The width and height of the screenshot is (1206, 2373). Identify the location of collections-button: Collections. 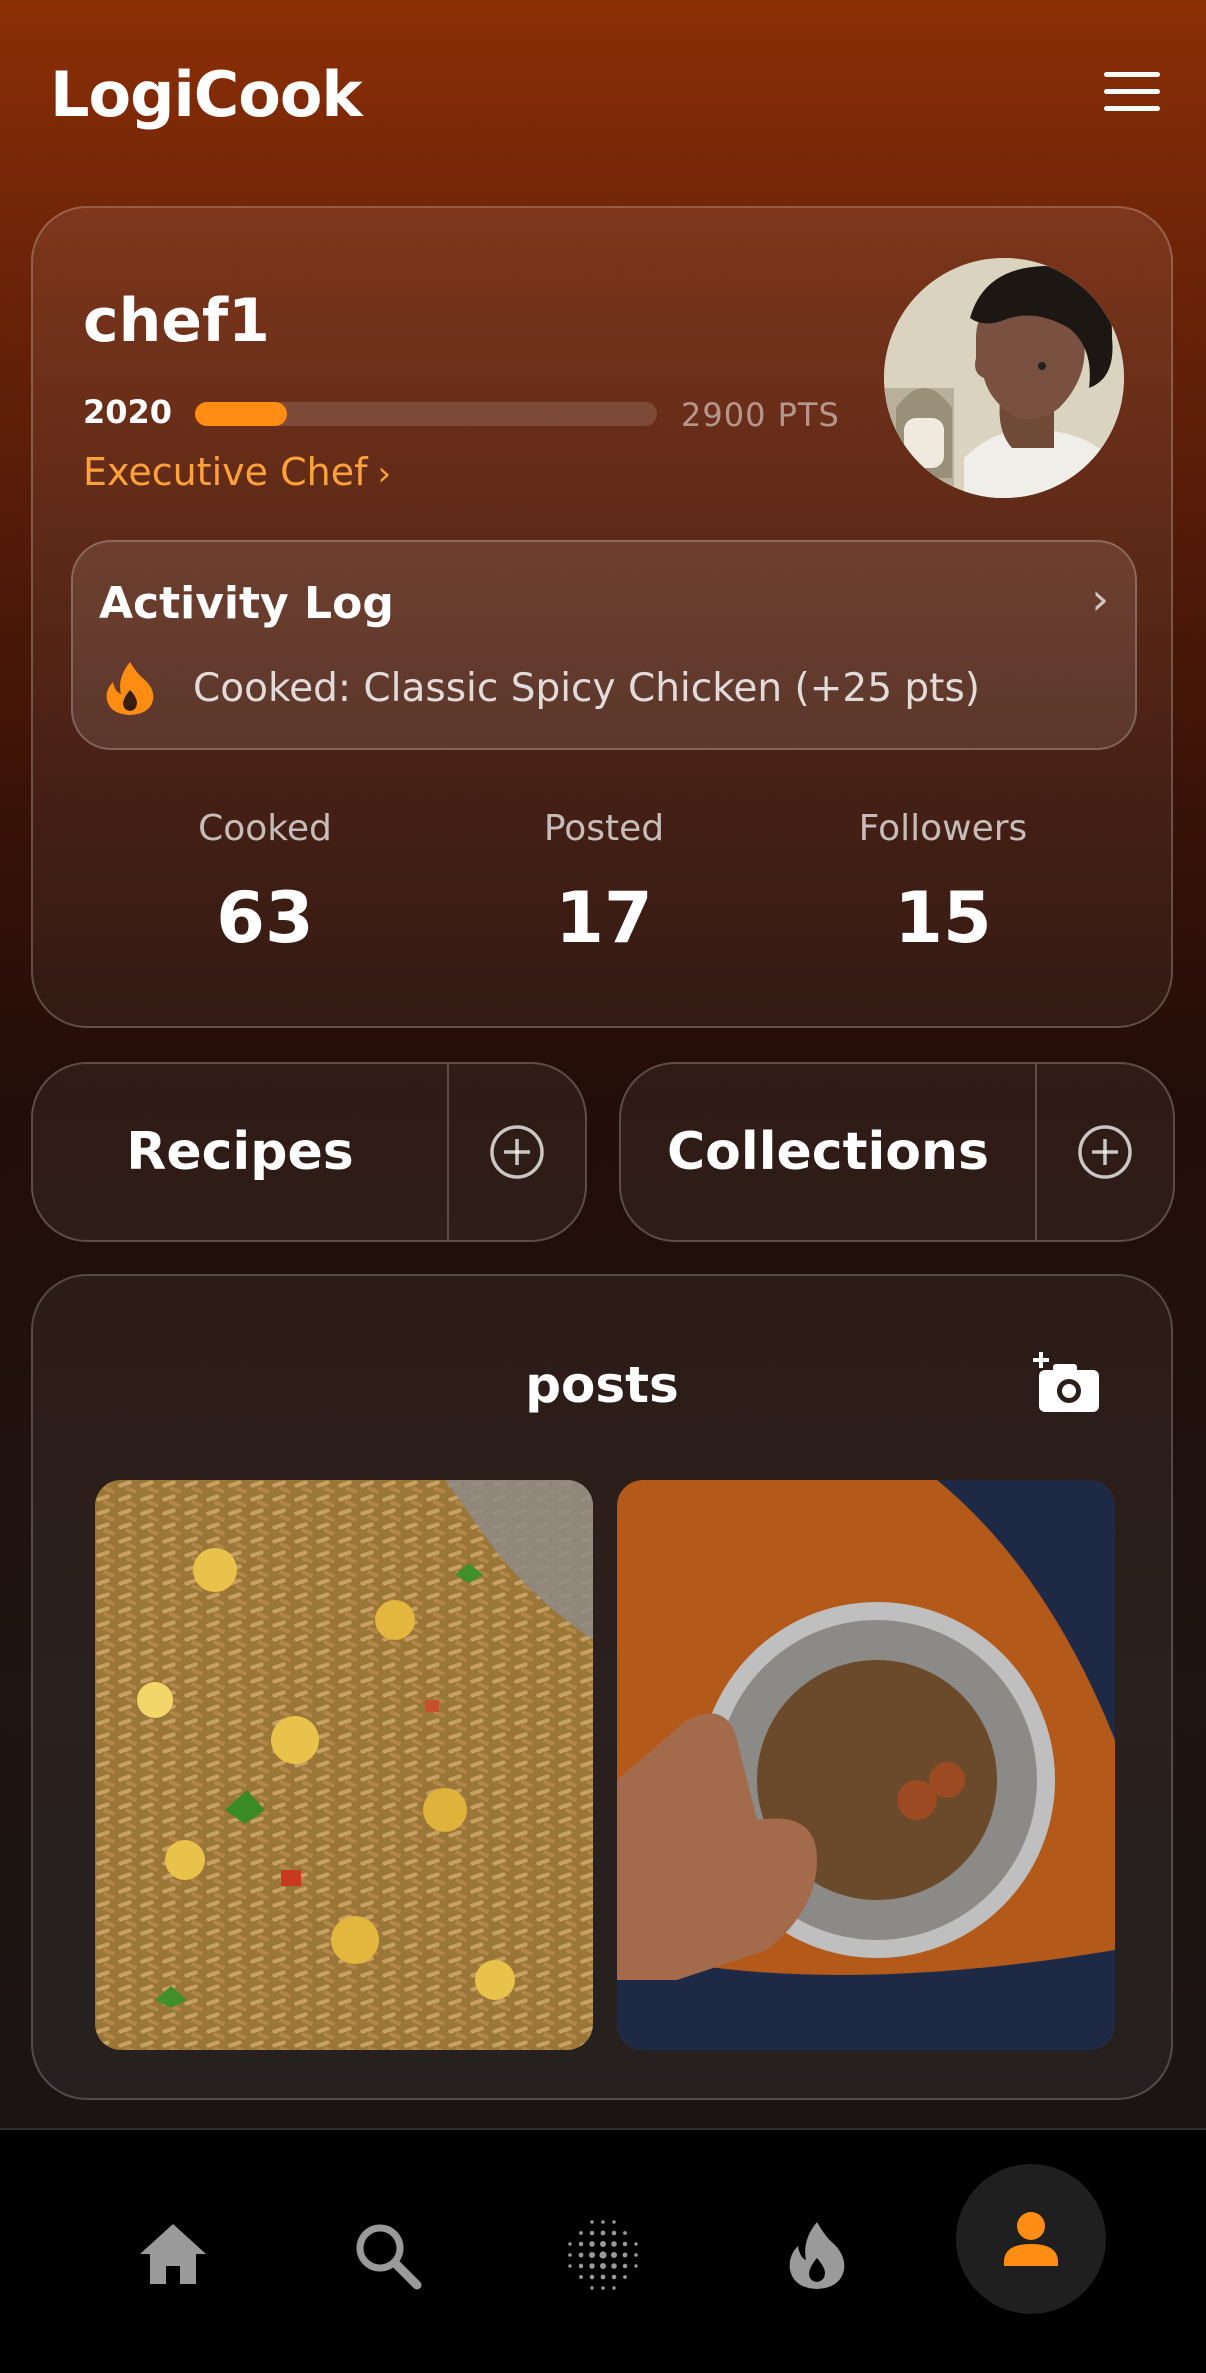
(828, 1152).